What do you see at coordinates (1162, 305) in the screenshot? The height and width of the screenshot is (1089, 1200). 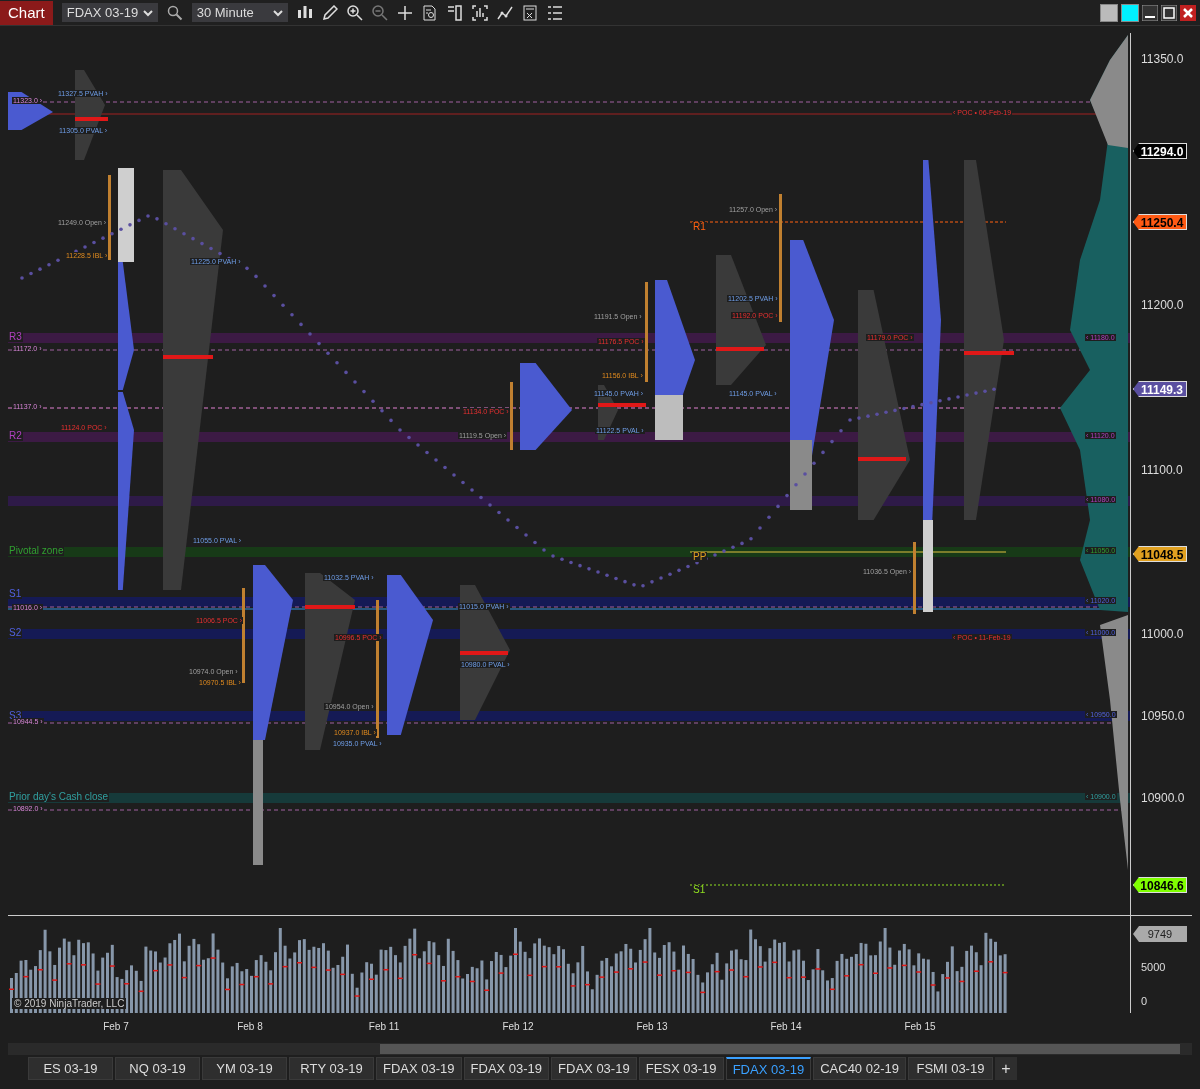 I see `price-tick-label: 11200.0` at bounding box center [1162, 305].